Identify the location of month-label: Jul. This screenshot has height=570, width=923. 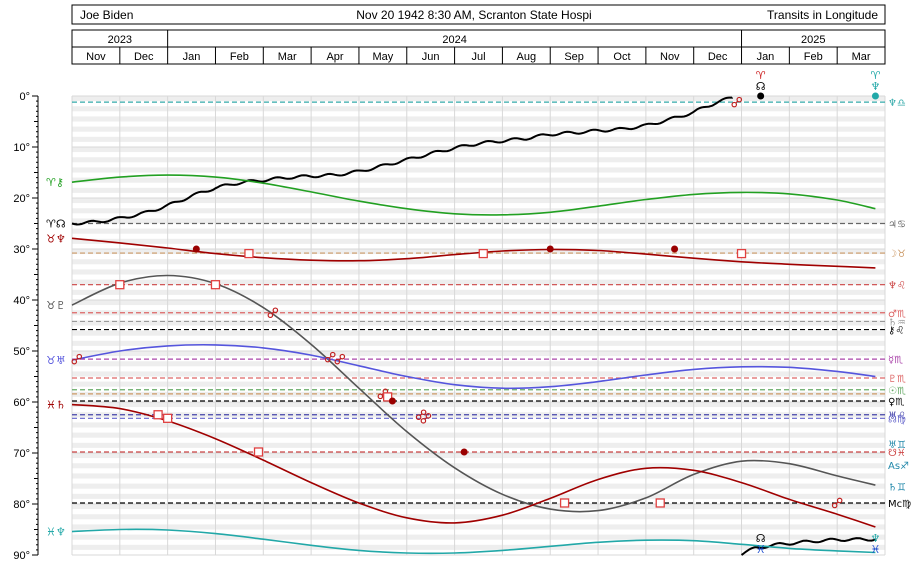
(478, 57).